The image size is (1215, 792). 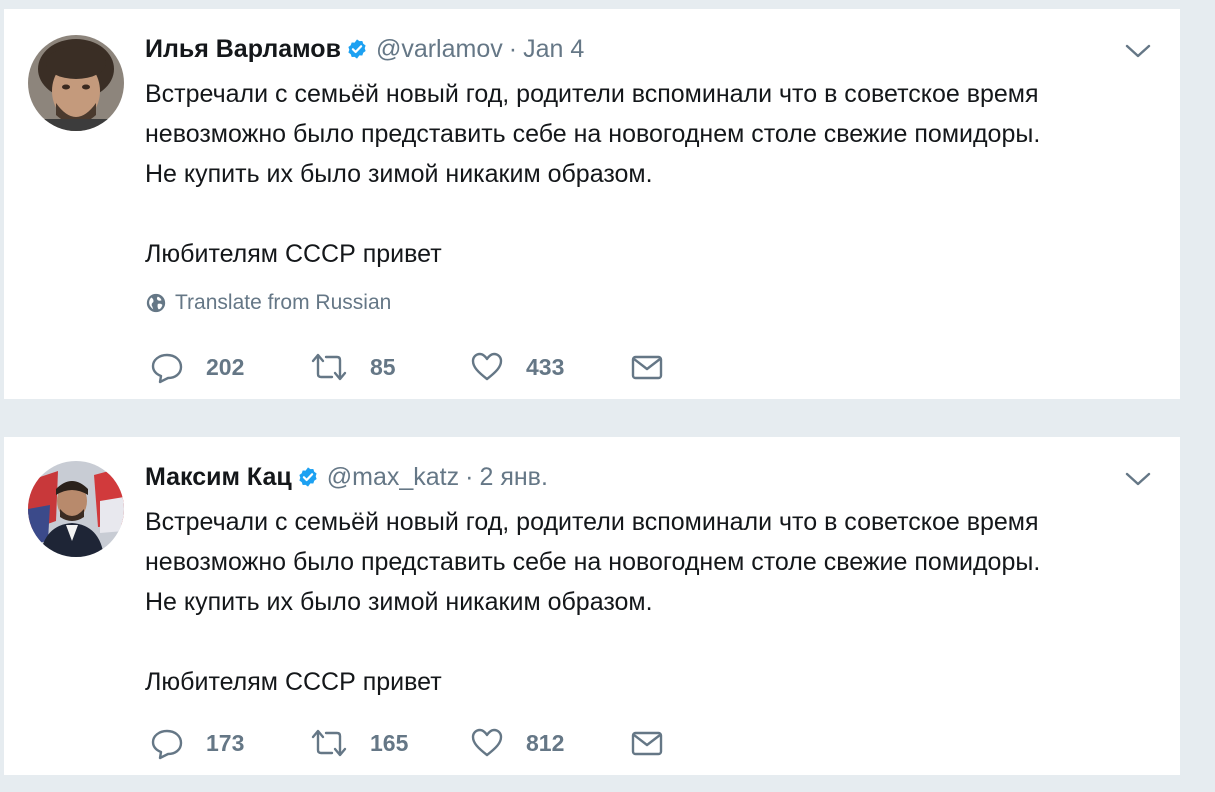 What do you see at coordinates (359, 743) in the screenshot?
I see `retweet-button: 165` at bounding box center [359, 743].